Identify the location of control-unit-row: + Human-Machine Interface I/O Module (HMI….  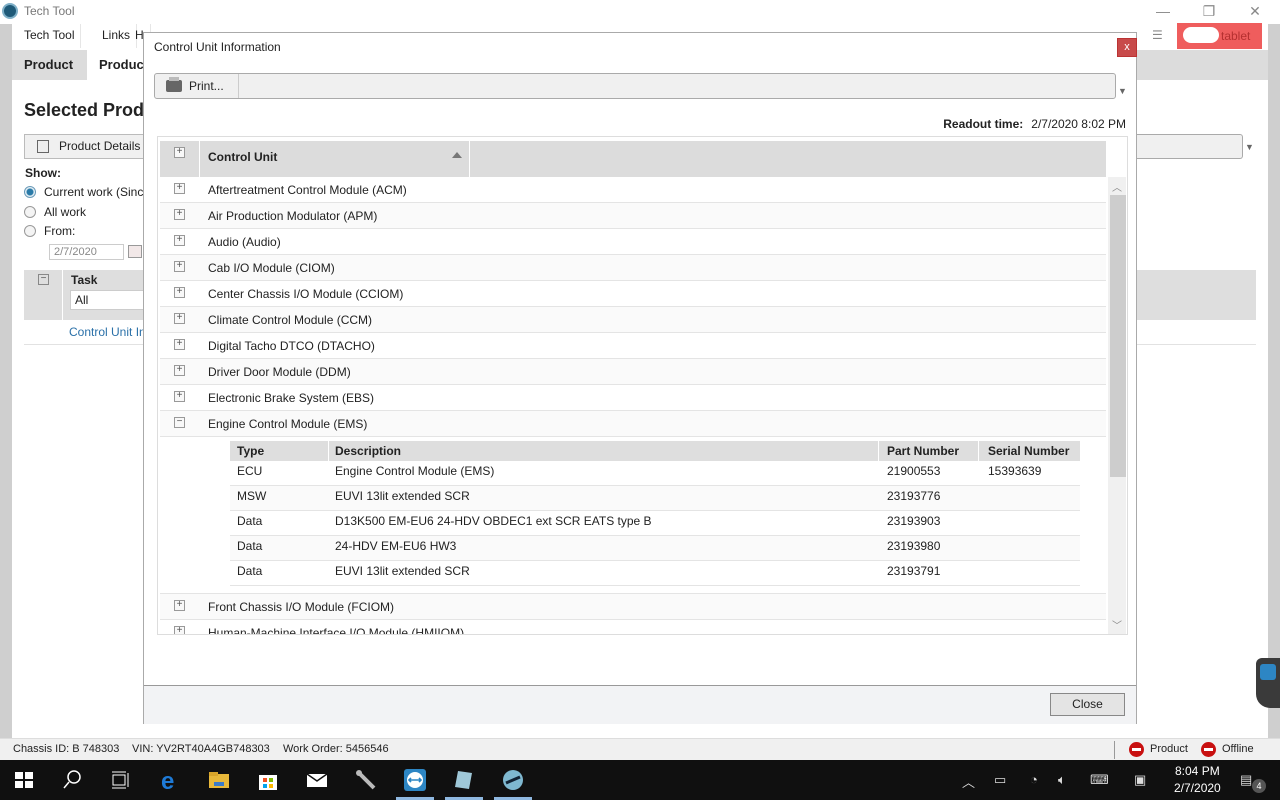
(633, 627).